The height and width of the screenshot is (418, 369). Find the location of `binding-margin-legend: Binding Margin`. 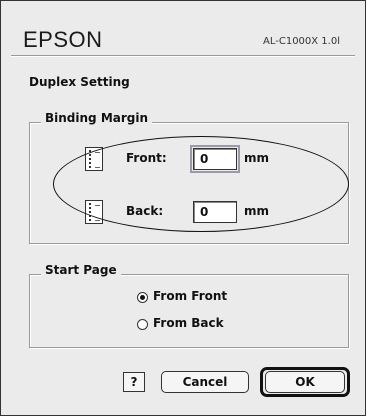

binding-margin-legend: Binding Margin is located at coordinates (97, 118).